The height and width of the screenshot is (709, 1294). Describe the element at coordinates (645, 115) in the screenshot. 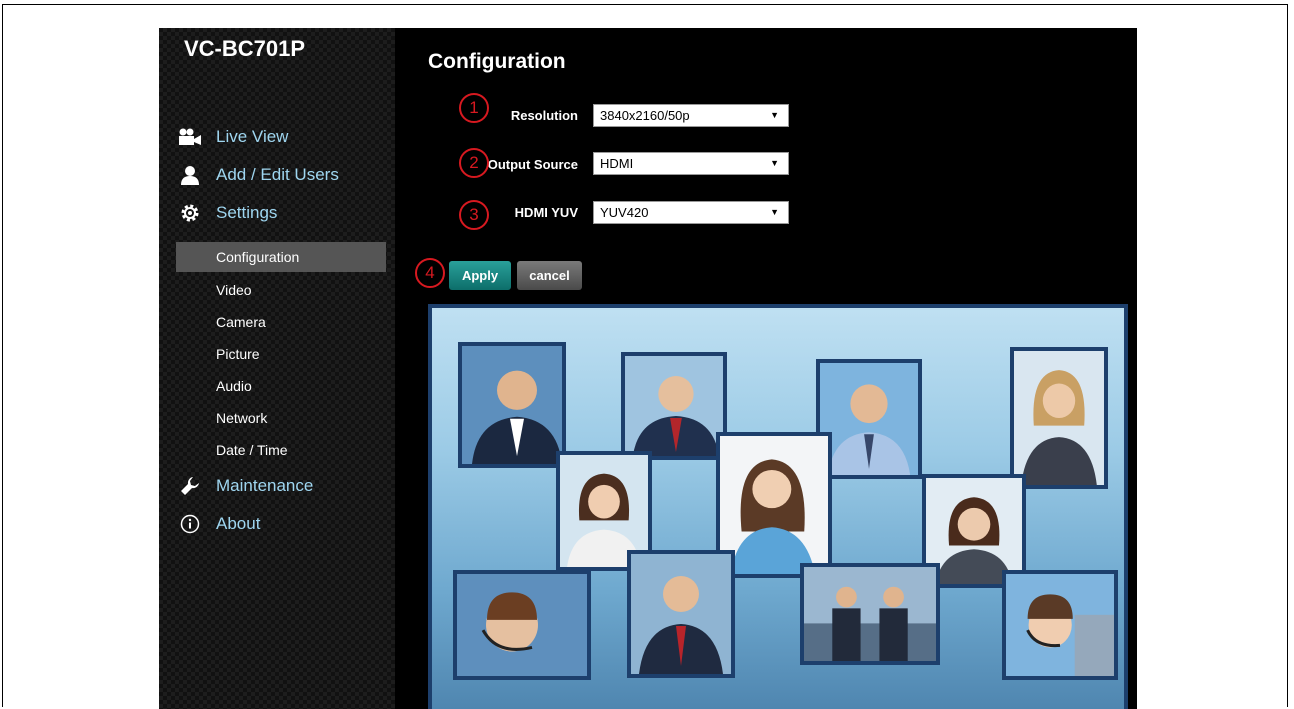

I see `resolution-value: 3840x2160/50p` at that location.